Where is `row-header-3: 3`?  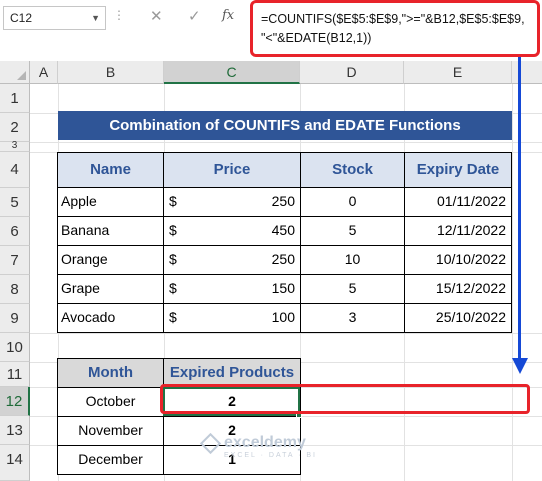 row-header-3: 3 is located at coordinates (15, 146).